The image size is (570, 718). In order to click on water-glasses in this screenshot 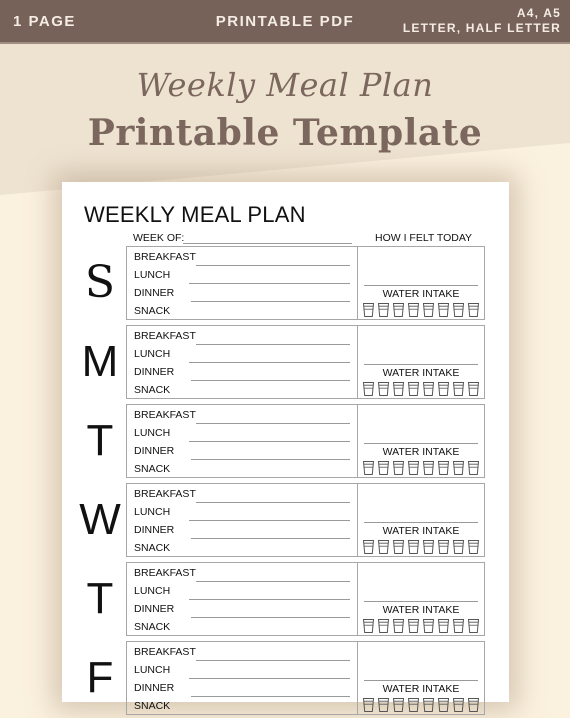, I will do `click(422, 310)`.